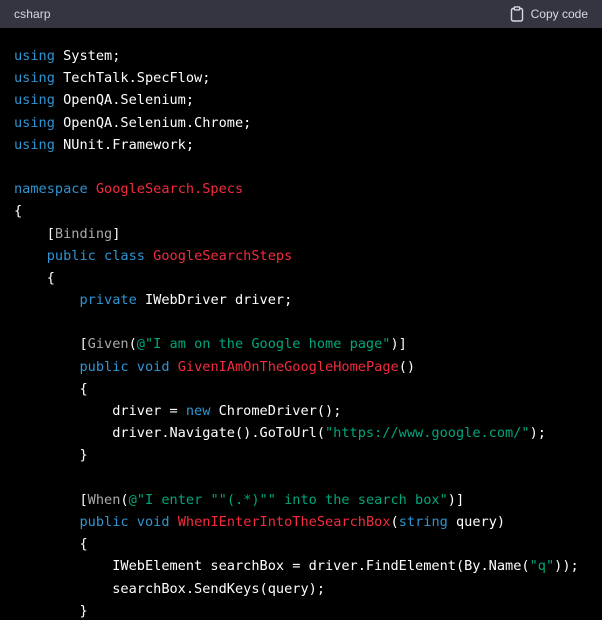  I want to click on code-text: ], so click(116, 233).